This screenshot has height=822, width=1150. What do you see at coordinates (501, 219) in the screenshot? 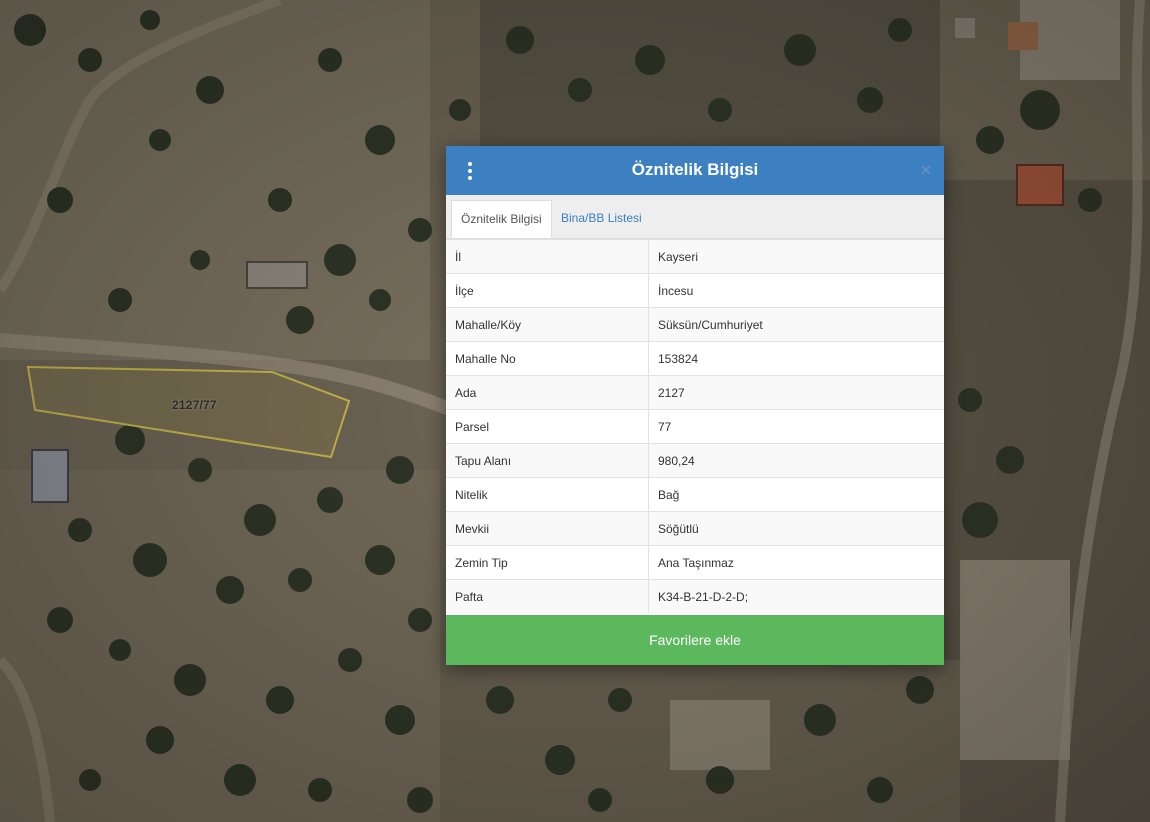
I see `tab-attribute-info: Öznitelik Bilgisi` at bounding box center [501, 219].